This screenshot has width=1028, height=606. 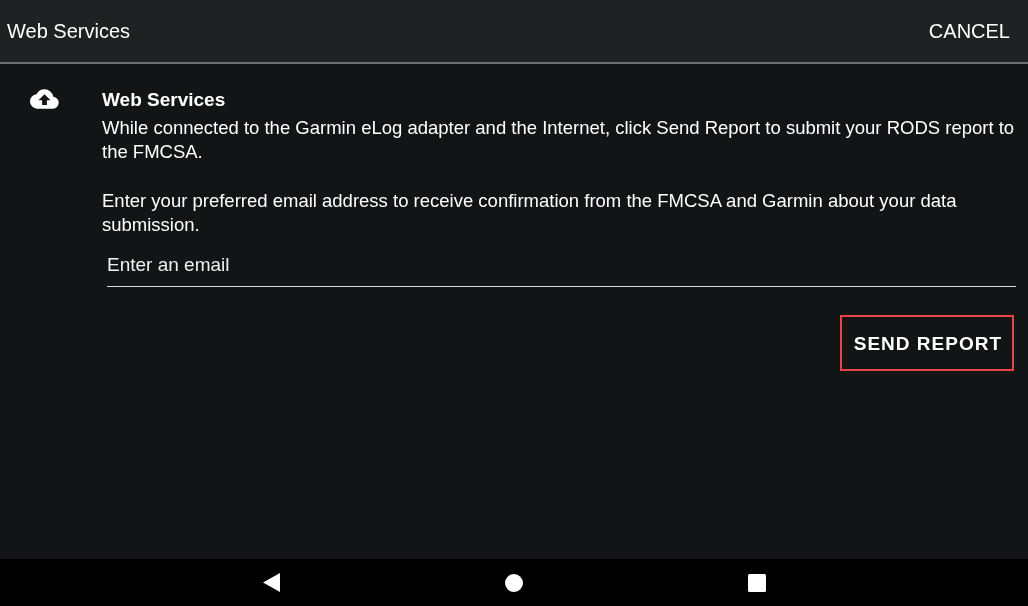 I want to click on section-title: Web Services, so click(x=164, y=100).